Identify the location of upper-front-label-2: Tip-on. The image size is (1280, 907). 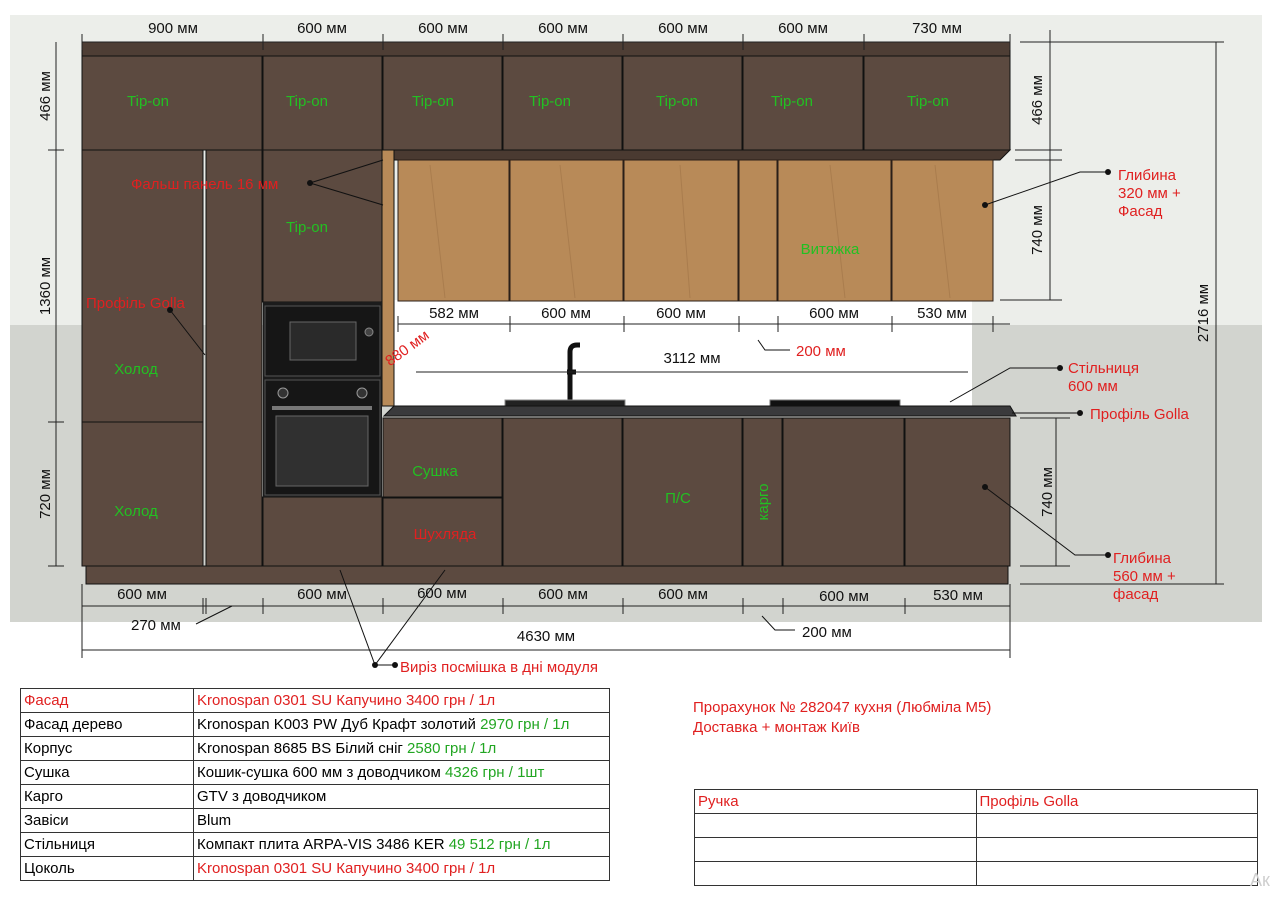
(307, 101).